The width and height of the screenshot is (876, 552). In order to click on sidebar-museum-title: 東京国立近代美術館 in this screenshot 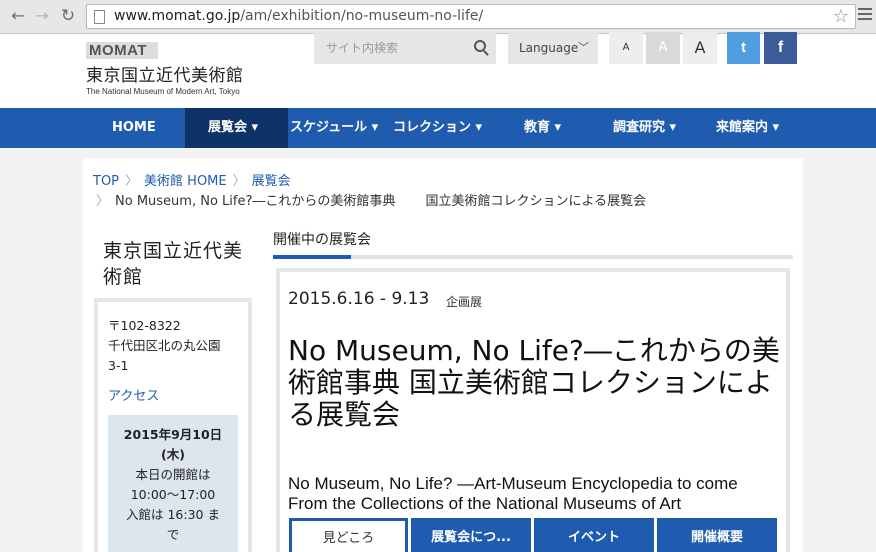, I will do `click(173, 264)`.